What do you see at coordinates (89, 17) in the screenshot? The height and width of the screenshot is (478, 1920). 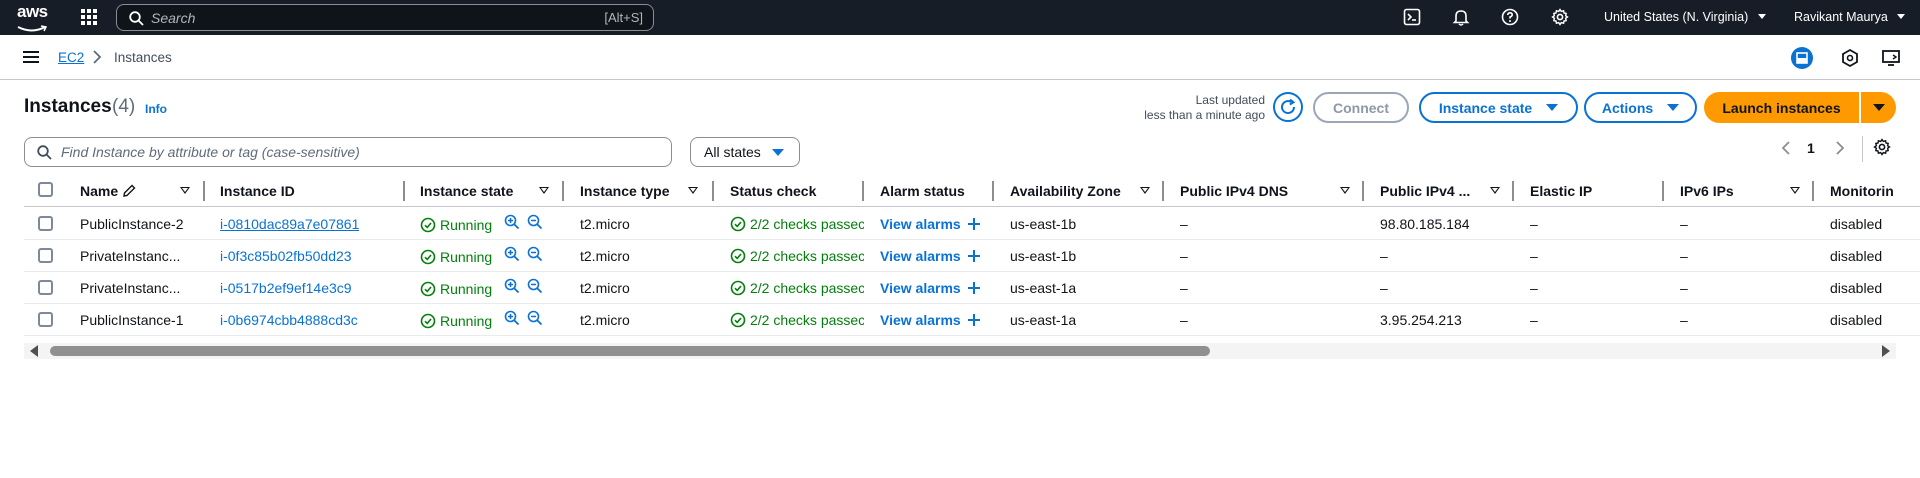 I see `services-grid-icon` at bounding box center [89, 17].